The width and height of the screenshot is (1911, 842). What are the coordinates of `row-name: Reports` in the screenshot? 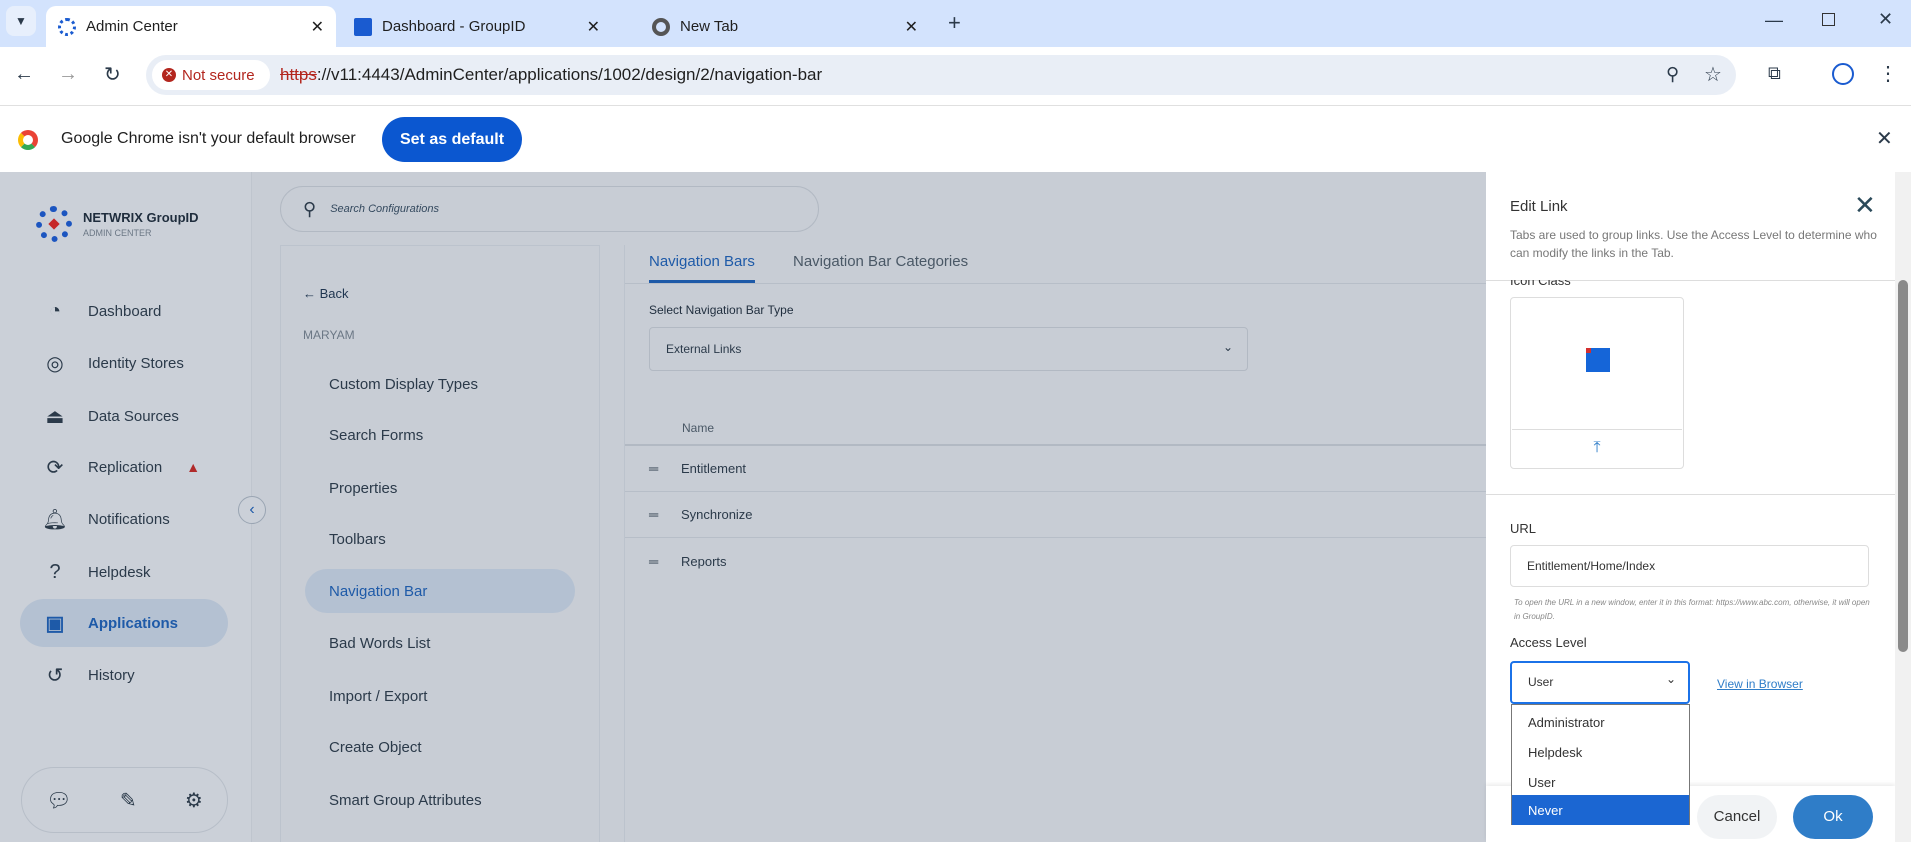 It's located at (704, 561).